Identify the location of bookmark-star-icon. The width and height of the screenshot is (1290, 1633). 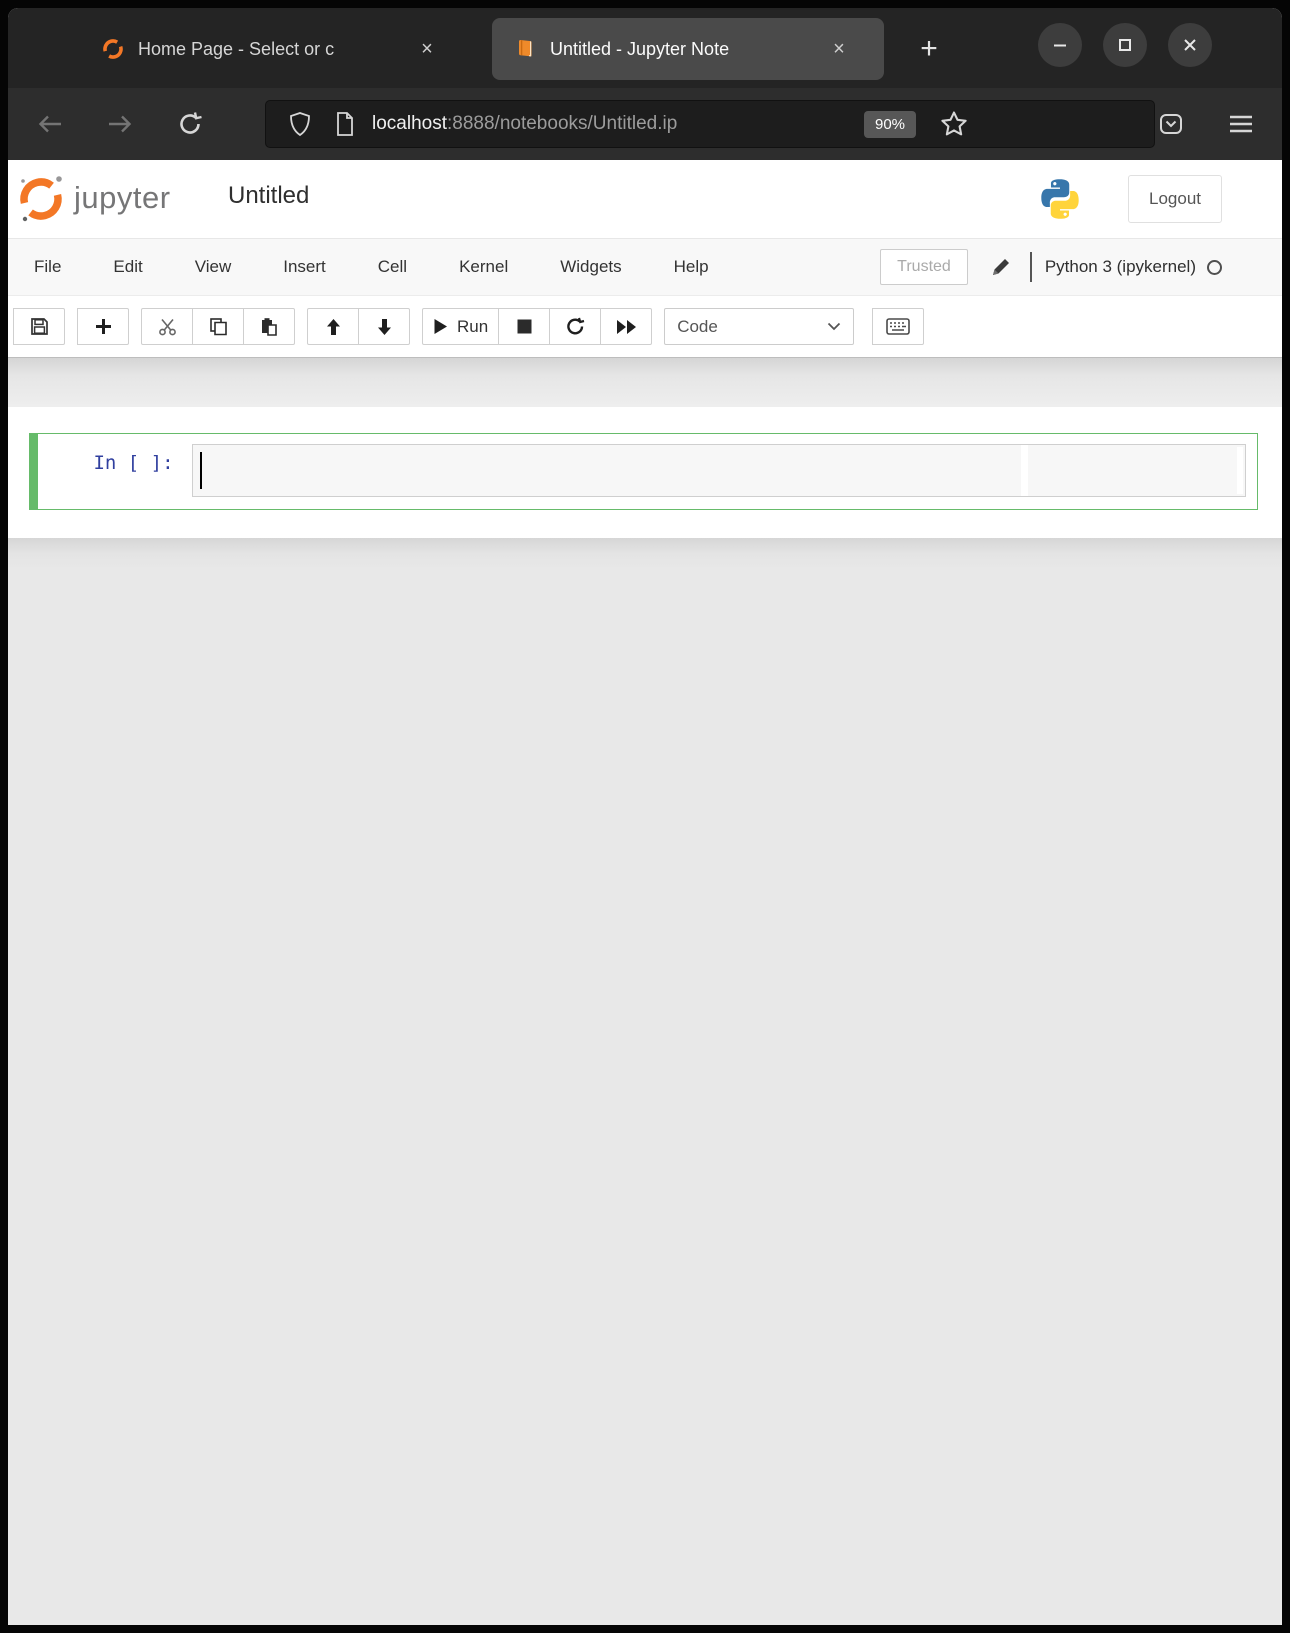
(954, 124).